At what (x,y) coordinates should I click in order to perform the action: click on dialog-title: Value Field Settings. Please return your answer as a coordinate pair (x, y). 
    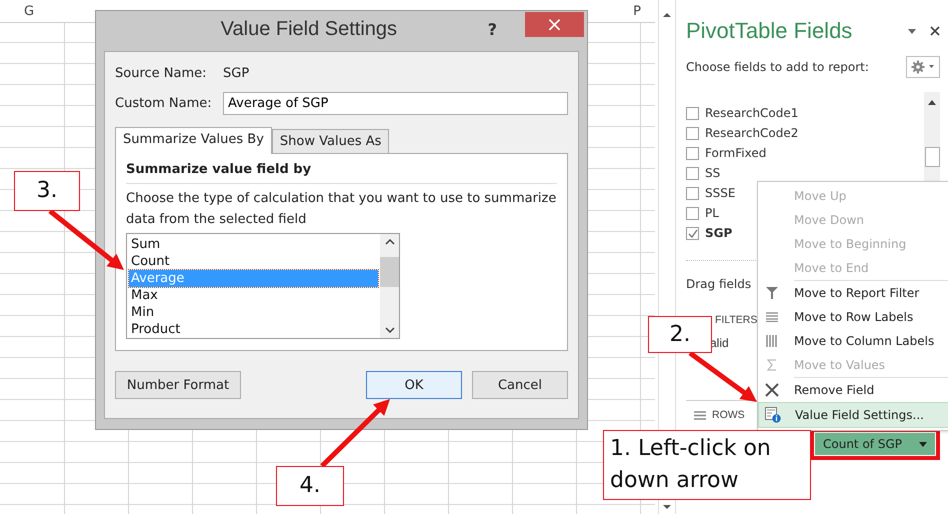
    Looking at the image, I should click on (309, 29).